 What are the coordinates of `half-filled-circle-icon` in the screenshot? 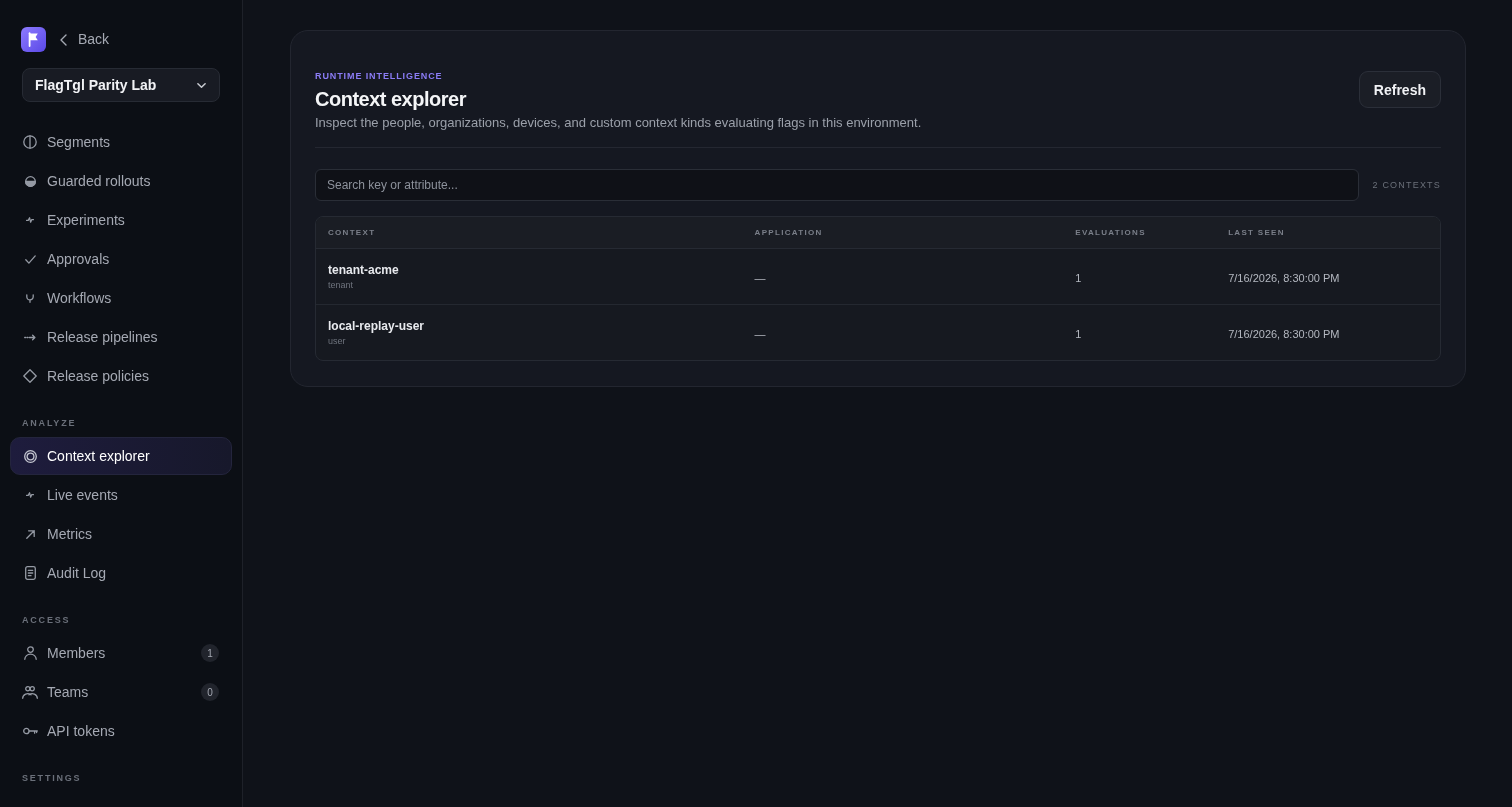 It's located at (30, 181).